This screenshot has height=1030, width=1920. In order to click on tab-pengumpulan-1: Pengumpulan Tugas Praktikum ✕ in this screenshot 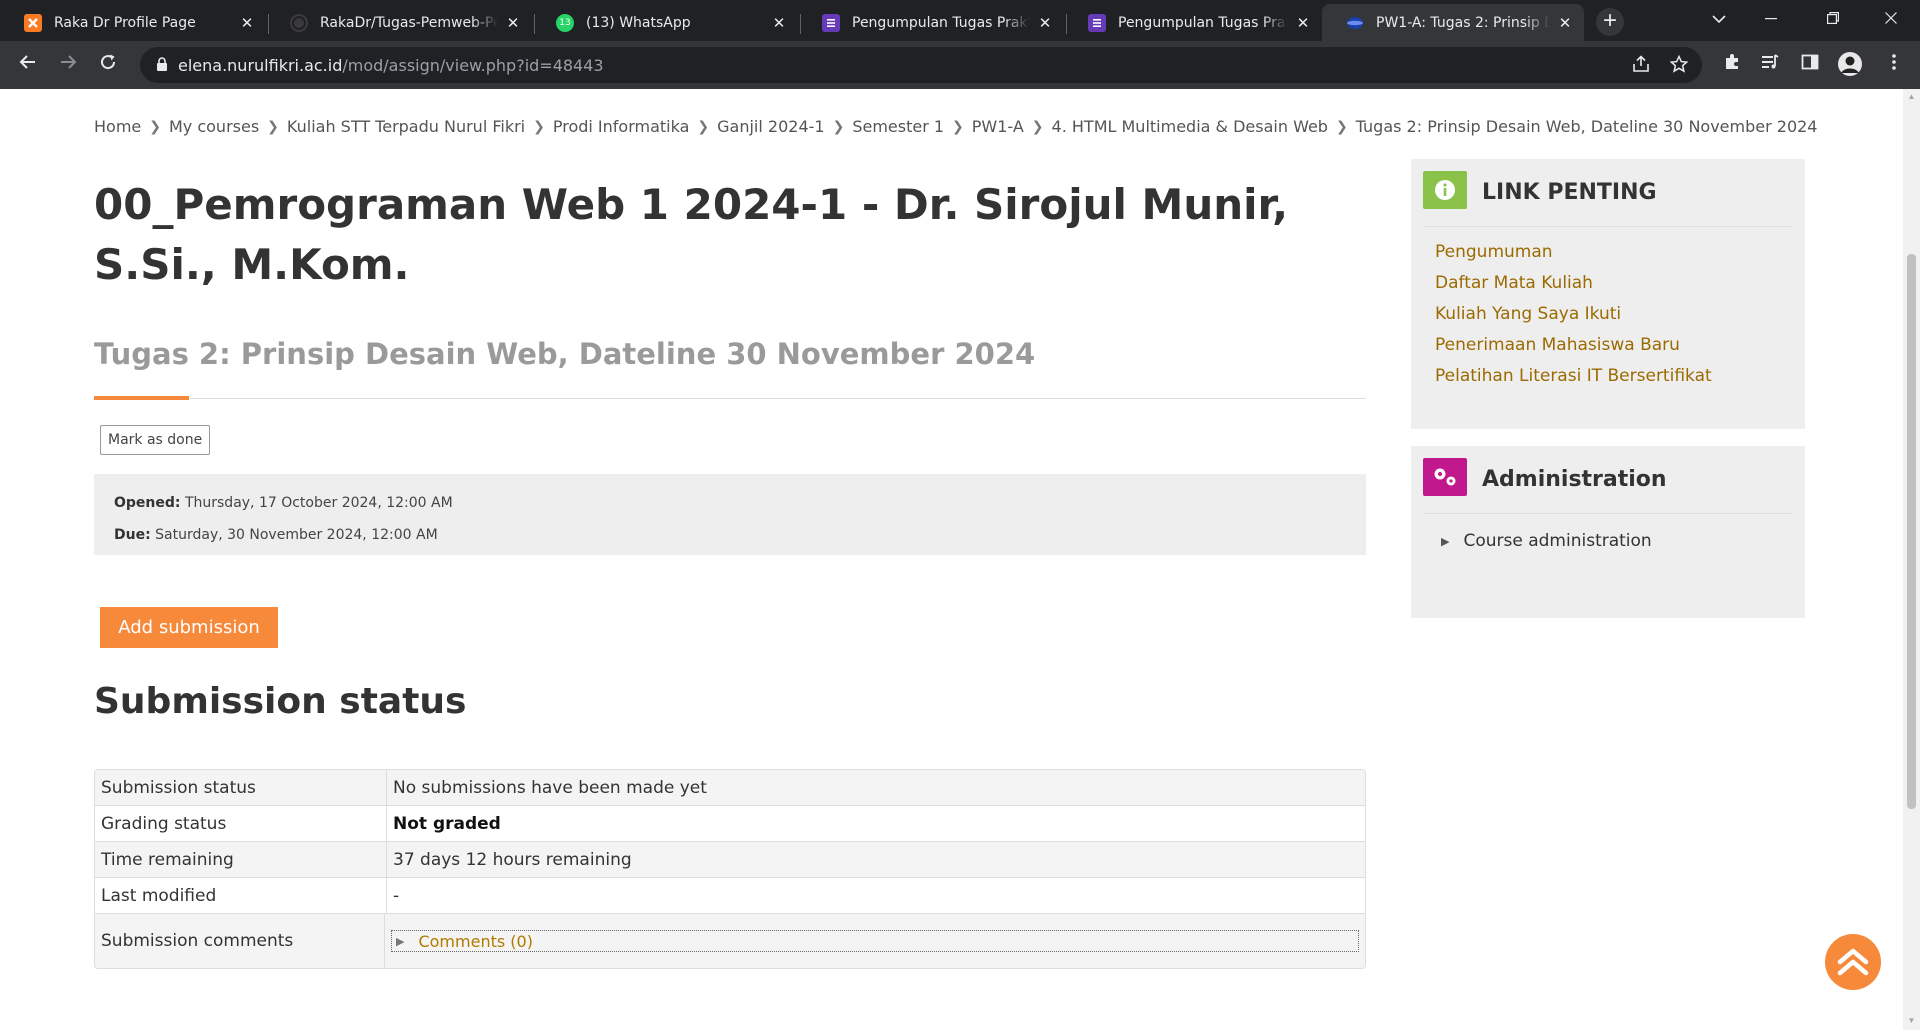, I will do `click(931, 22)`.